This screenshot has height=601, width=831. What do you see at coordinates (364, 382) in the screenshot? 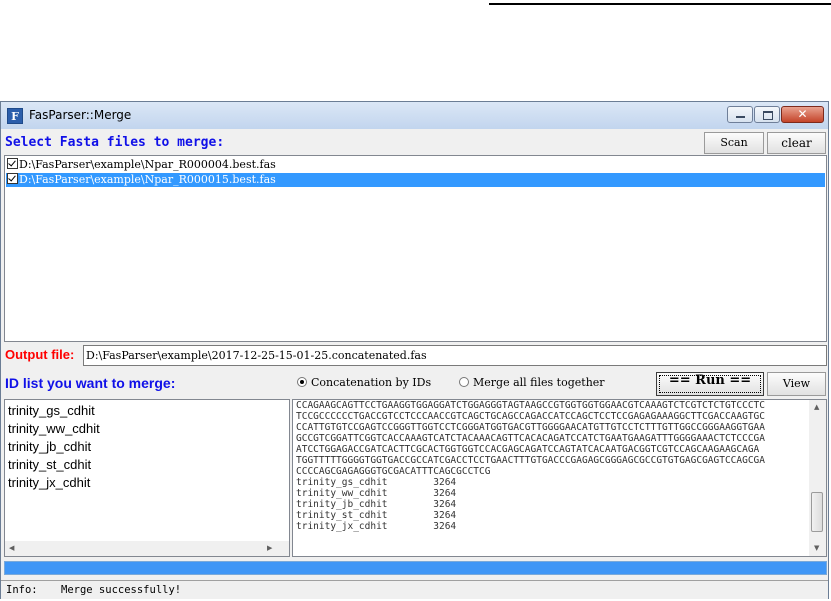
I see `concatenate-by-ids-radio: Concatenation by IDs` at bounding box center [364, 382].